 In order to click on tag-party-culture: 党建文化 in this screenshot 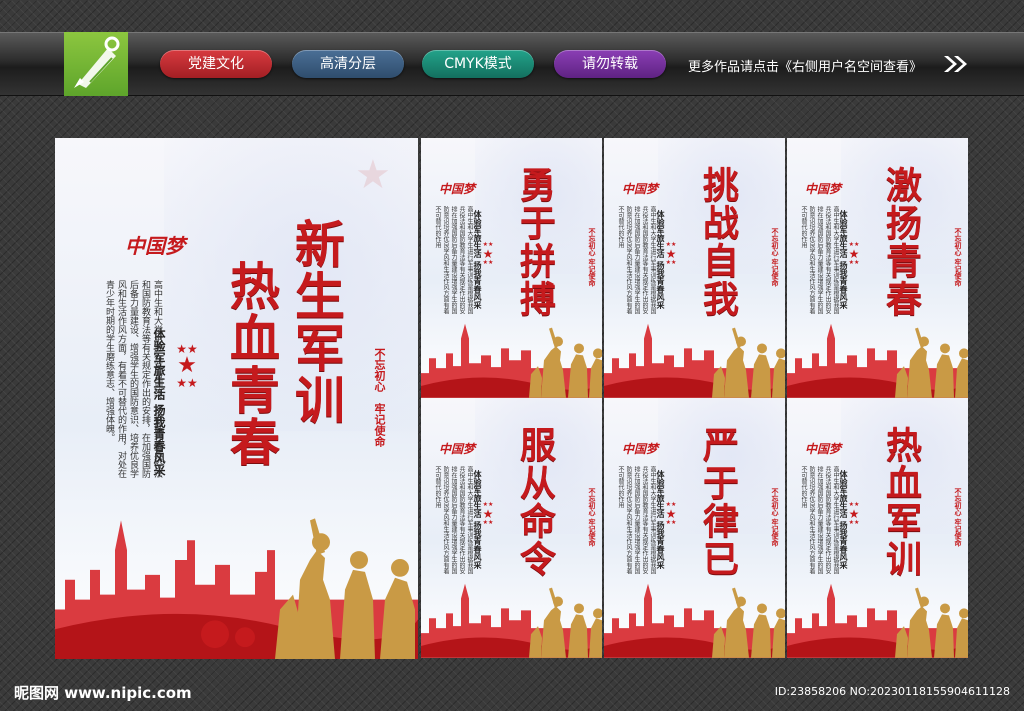, I will do `click(216, 64)`.